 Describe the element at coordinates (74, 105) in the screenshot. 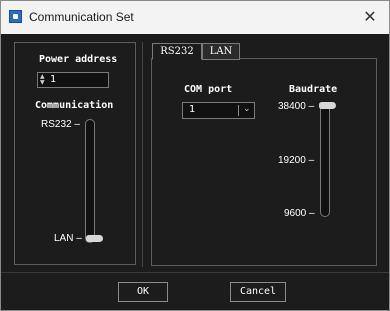

I see `communication-label: Communication` at that location.